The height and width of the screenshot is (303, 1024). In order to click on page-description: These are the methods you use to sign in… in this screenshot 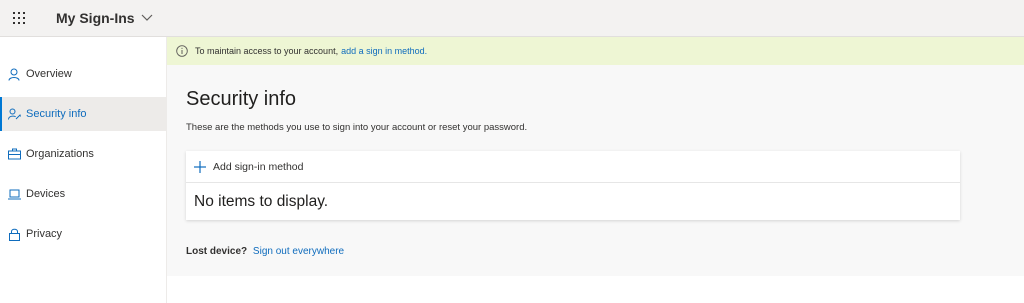, I will do `click(357, 127)`.